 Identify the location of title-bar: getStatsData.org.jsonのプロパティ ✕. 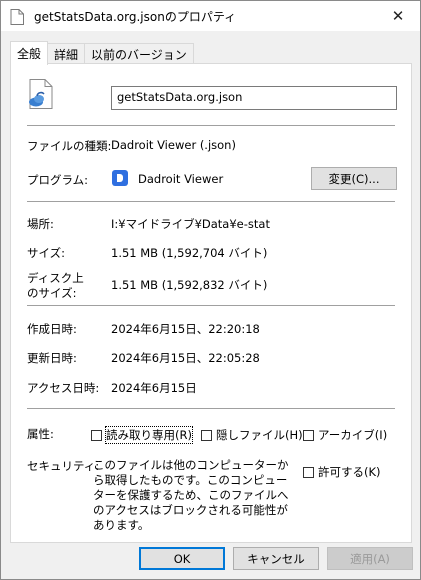
(210, 16).